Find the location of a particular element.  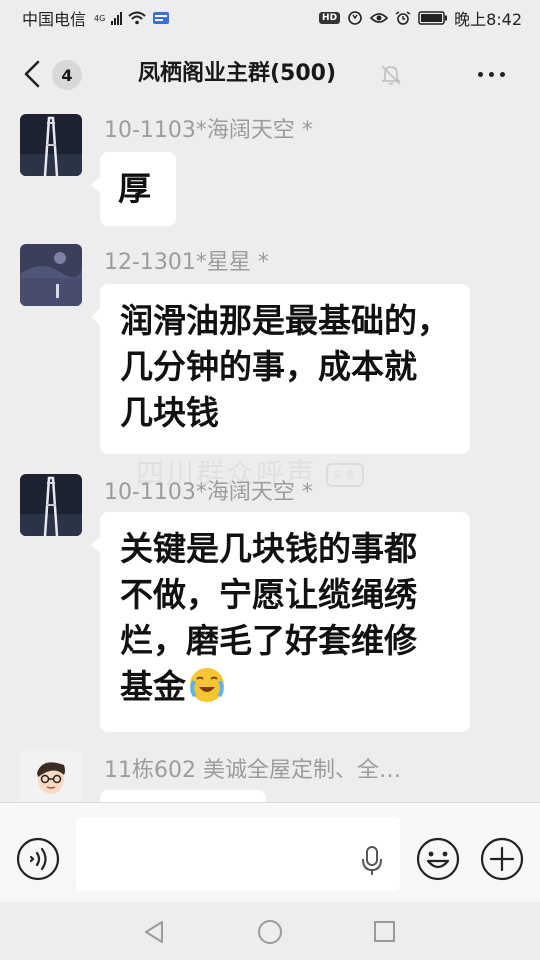

data-saver-icon is located at coordinates (355, 18).